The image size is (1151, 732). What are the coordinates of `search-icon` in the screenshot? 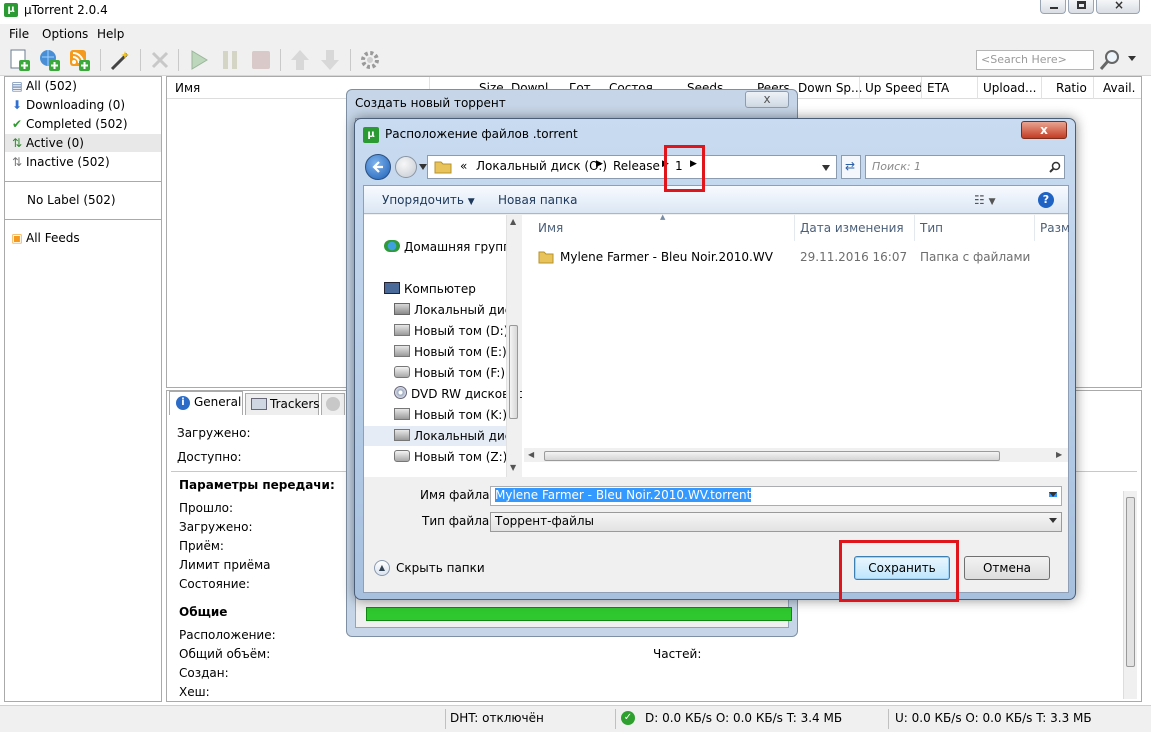 It's located at (1055, 167).